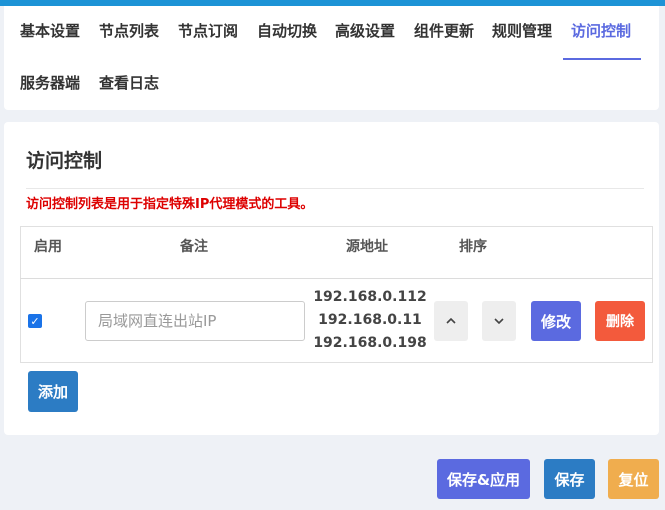 The height and width of the screenshot is (510, 665). What do you see at coordinates (602, 59) in the screenshot?
I see `active-tab-indicator` at bounding box center [602, 59].